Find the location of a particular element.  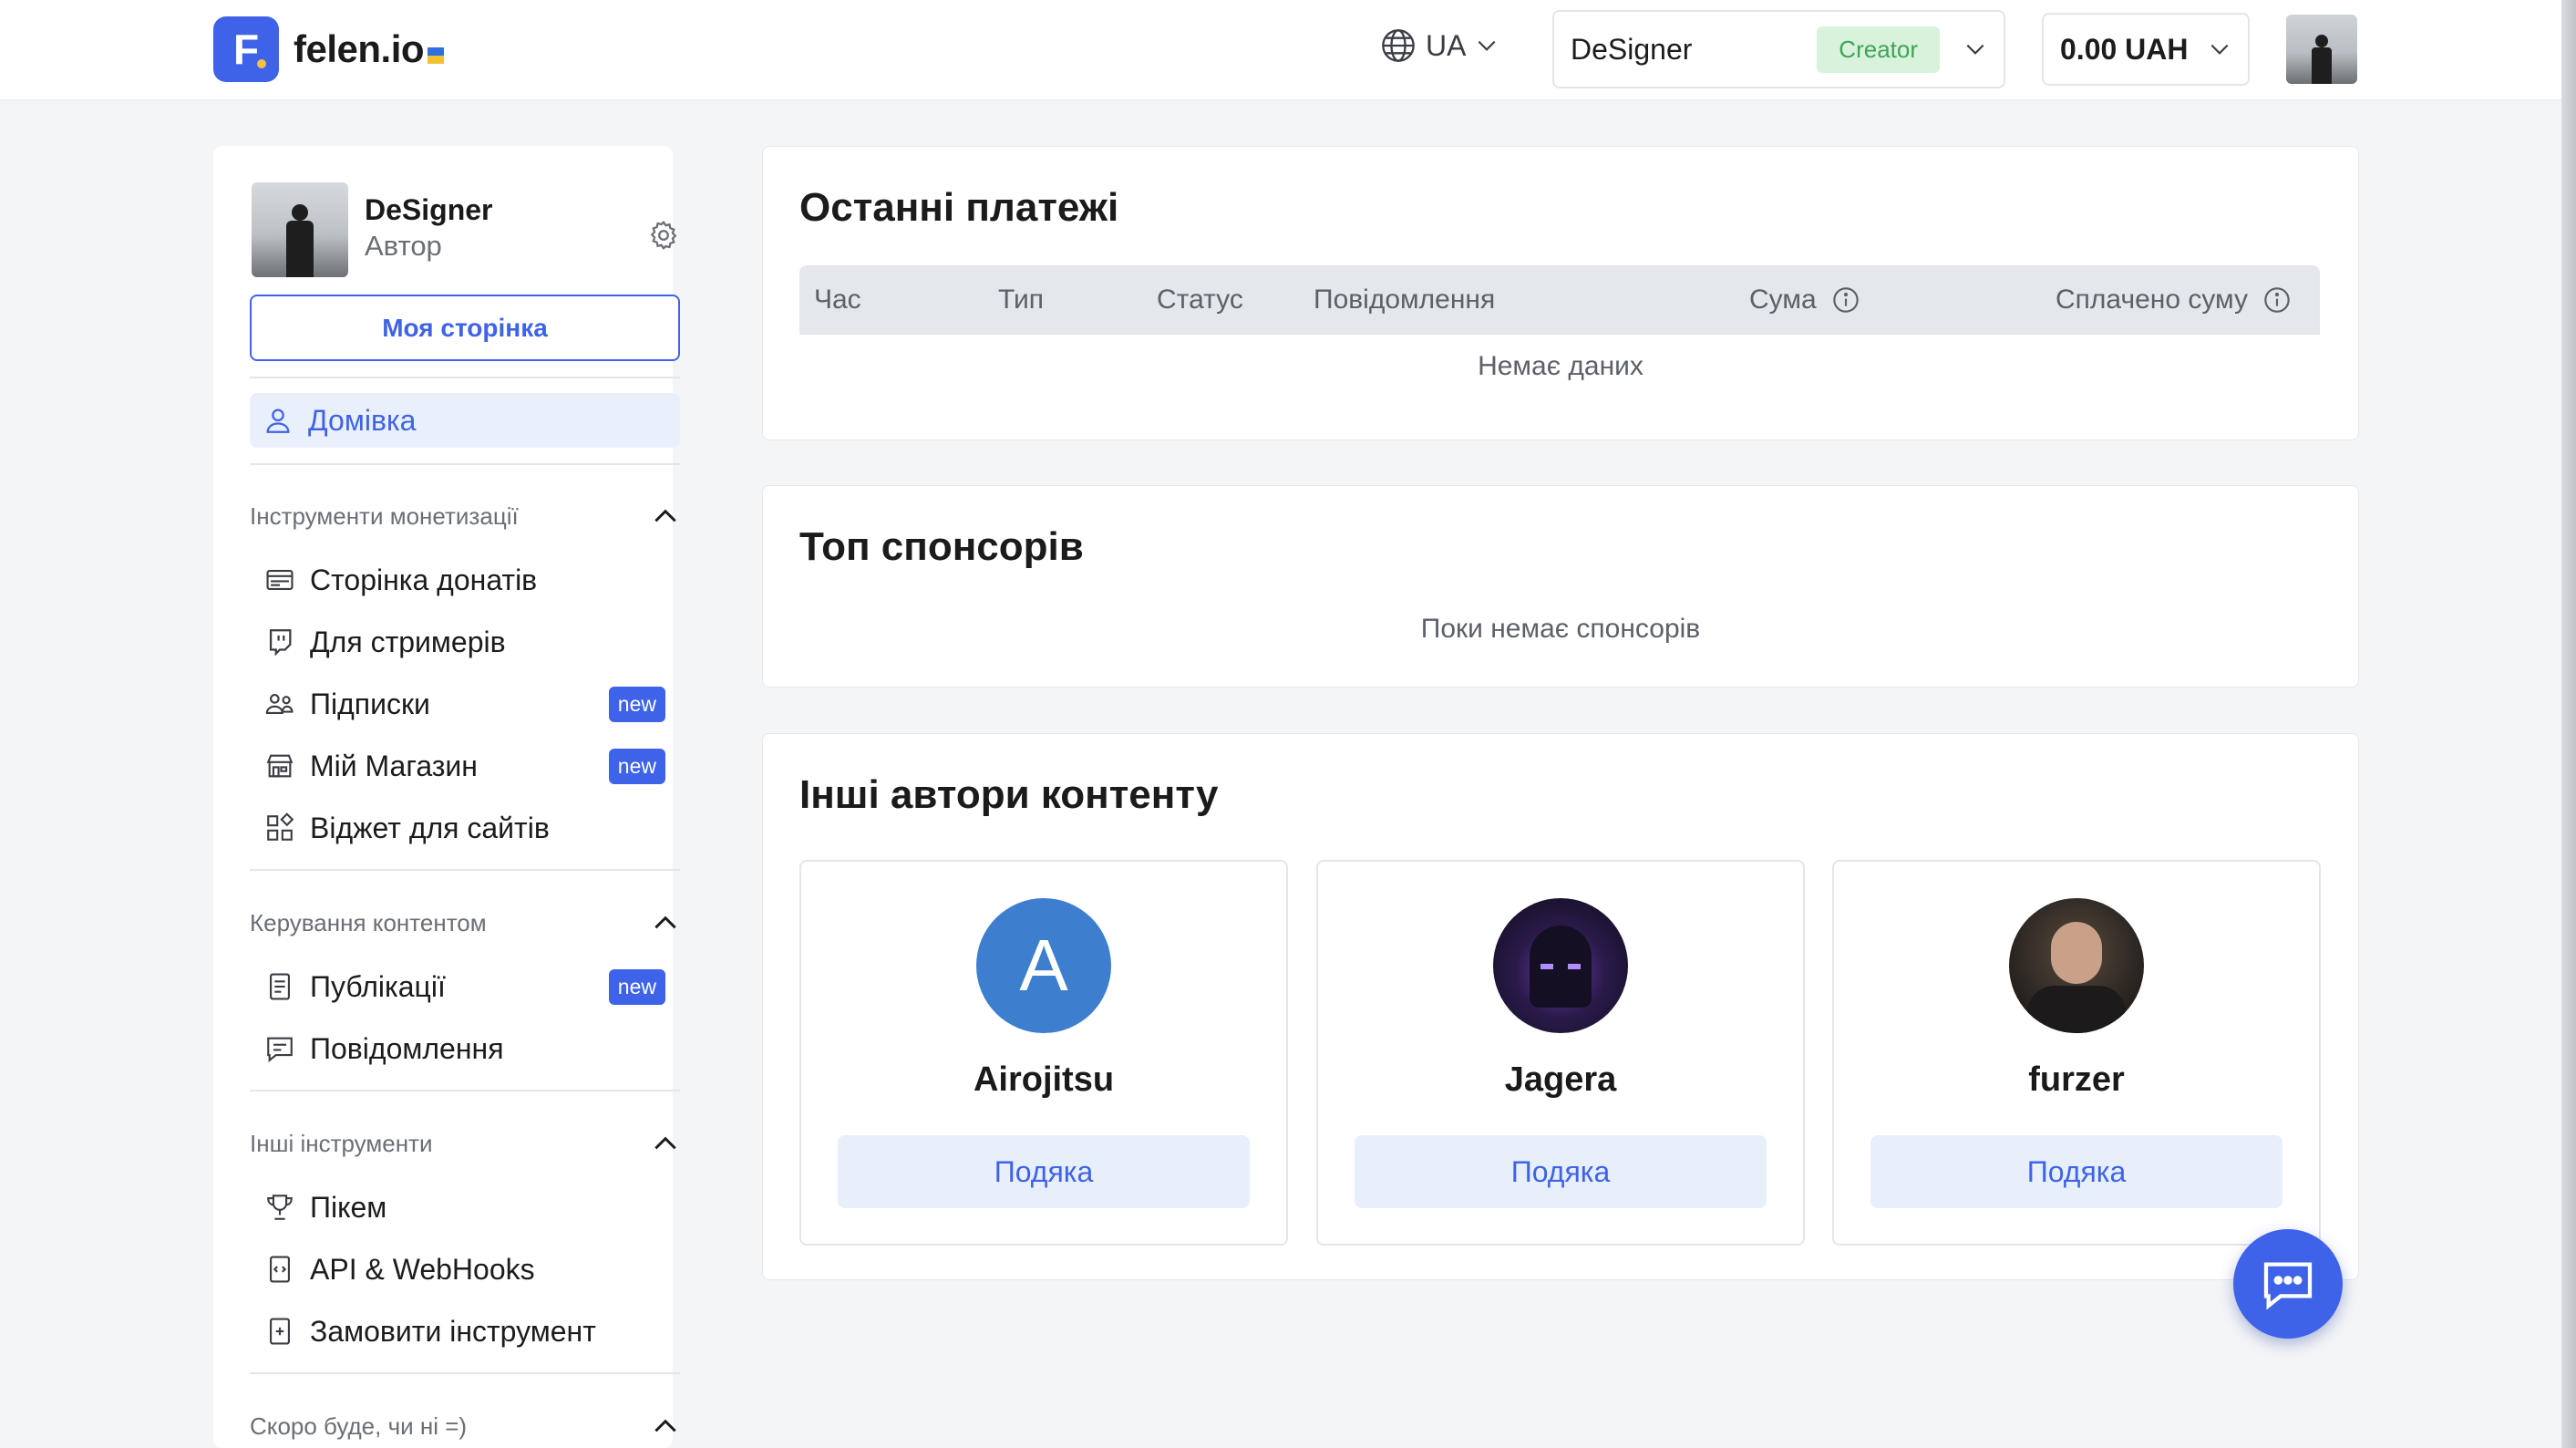

logo-mark: F is located at coordinates (246, 49).